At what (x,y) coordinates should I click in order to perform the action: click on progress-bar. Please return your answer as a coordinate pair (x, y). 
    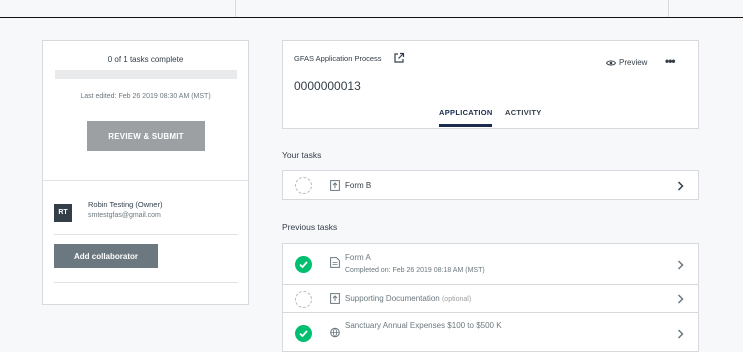
    Looking at the image, I should click on (146, 74).